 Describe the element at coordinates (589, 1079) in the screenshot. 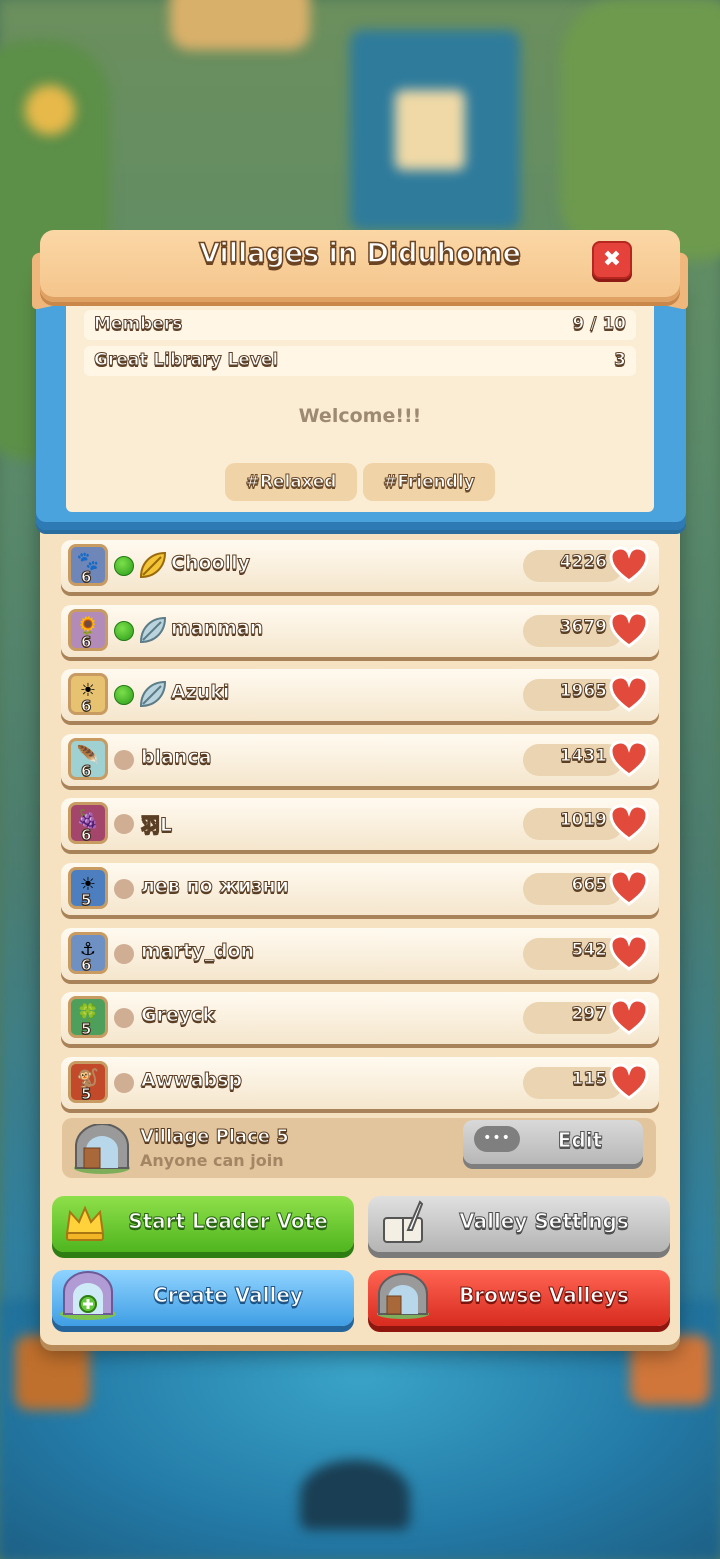

I see `member-score: 115` at that location.